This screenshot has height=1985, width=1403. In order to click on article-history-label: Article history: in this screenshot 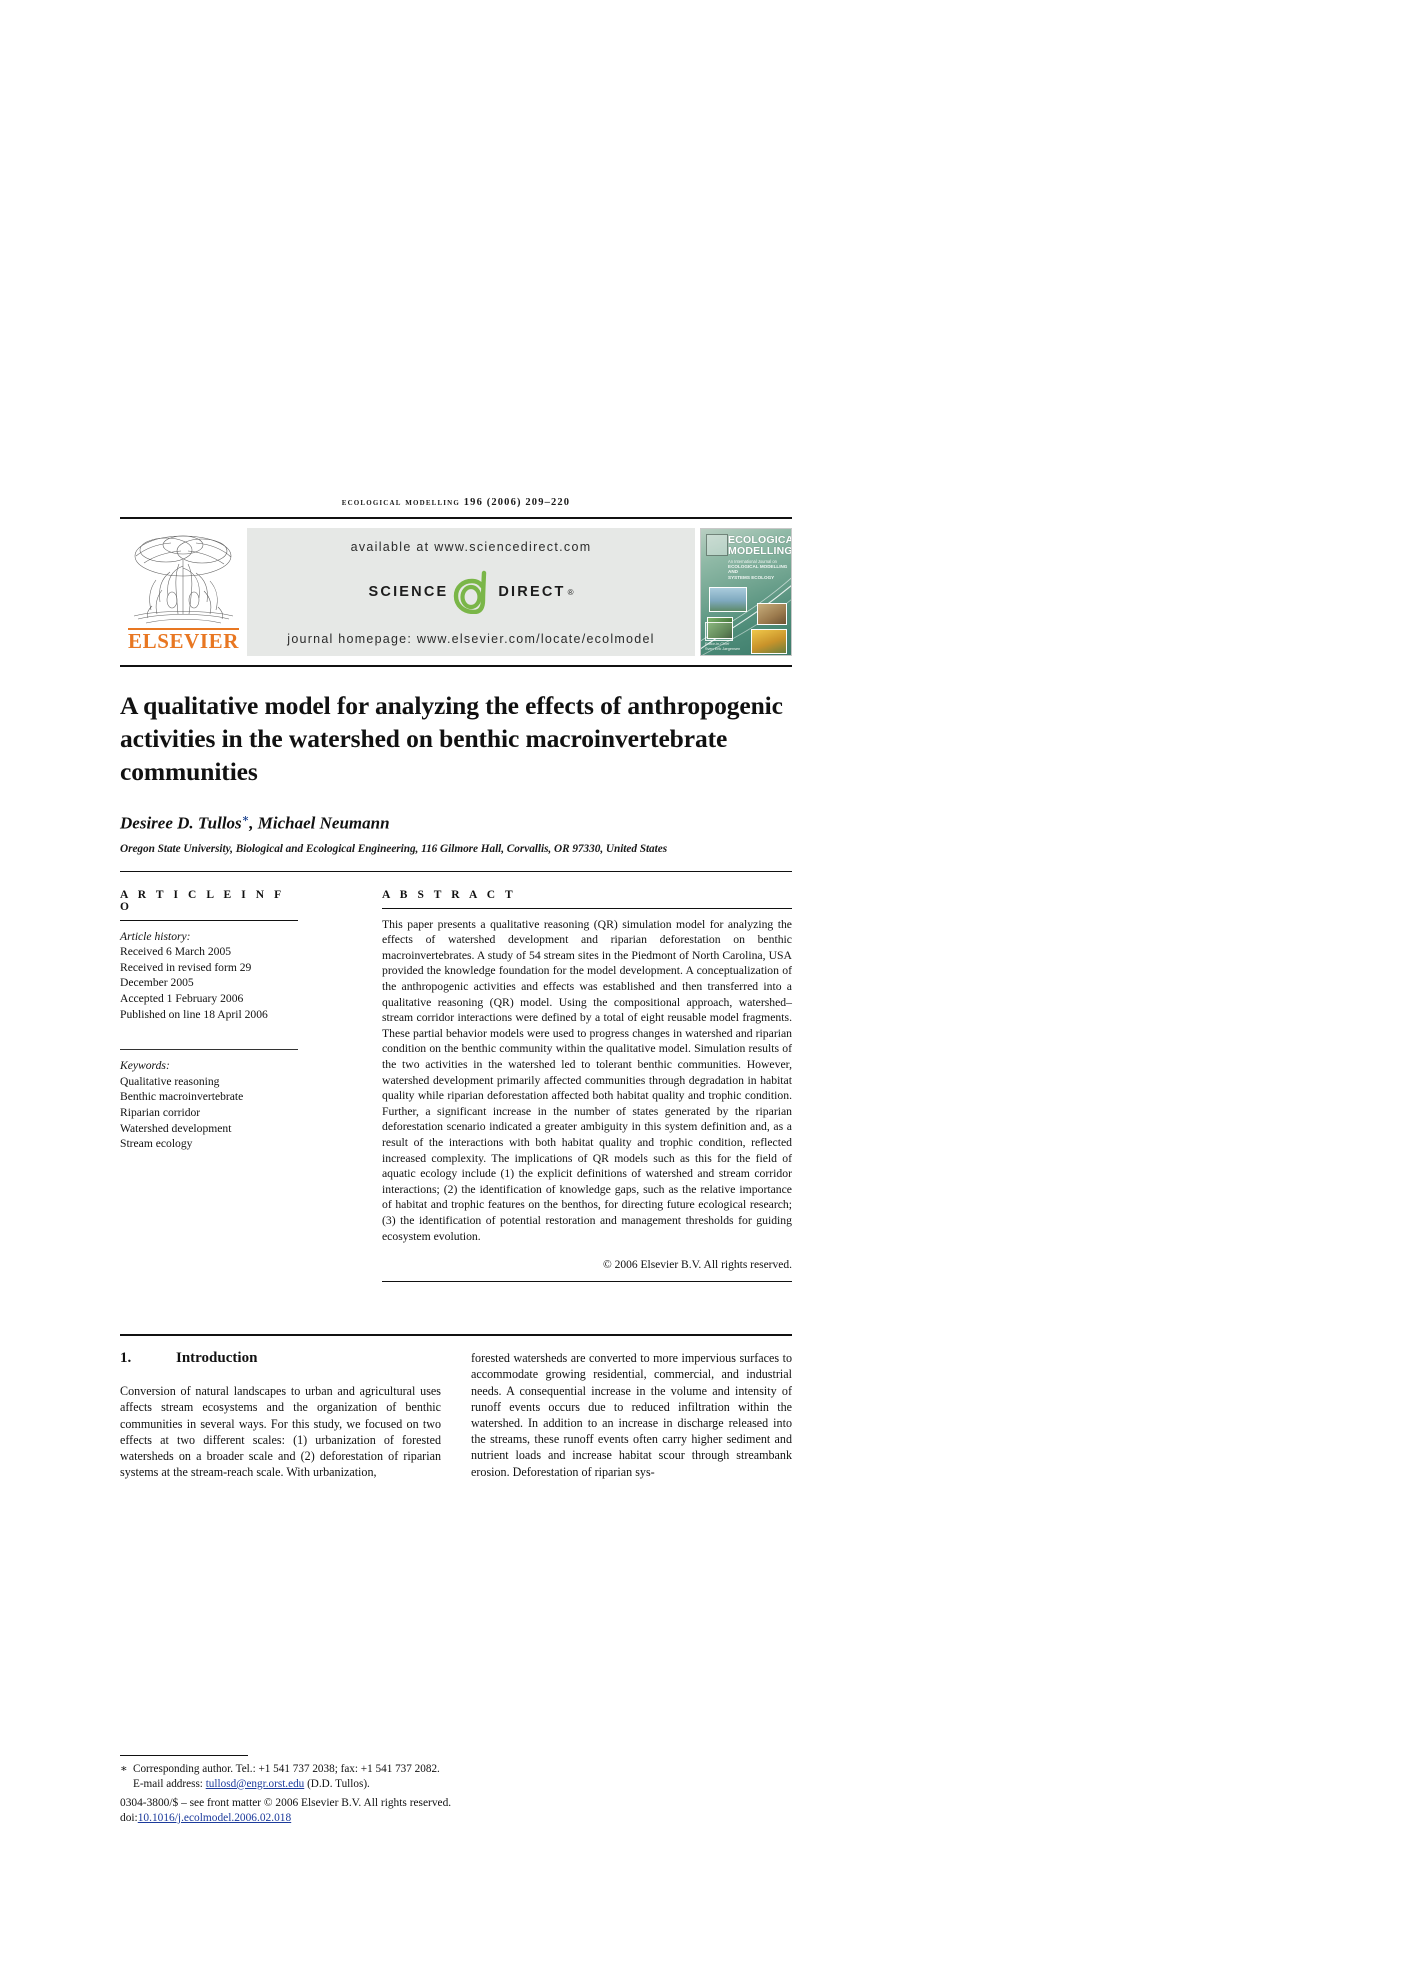, I will do `click(155, 936)`.